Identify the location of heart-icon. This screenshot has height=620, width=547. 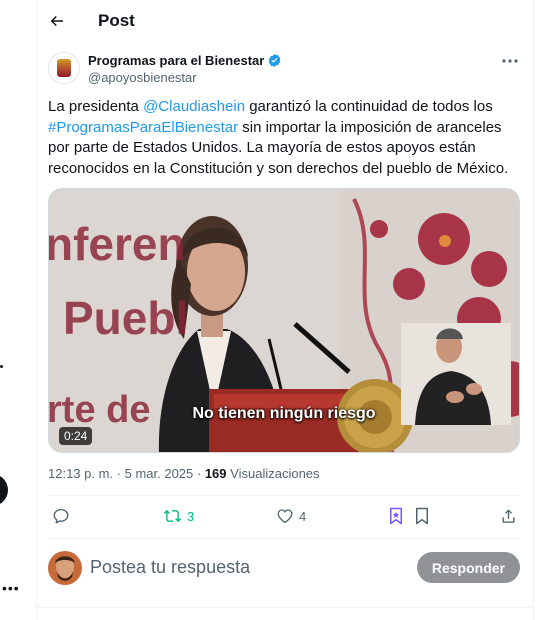
(285, 516).